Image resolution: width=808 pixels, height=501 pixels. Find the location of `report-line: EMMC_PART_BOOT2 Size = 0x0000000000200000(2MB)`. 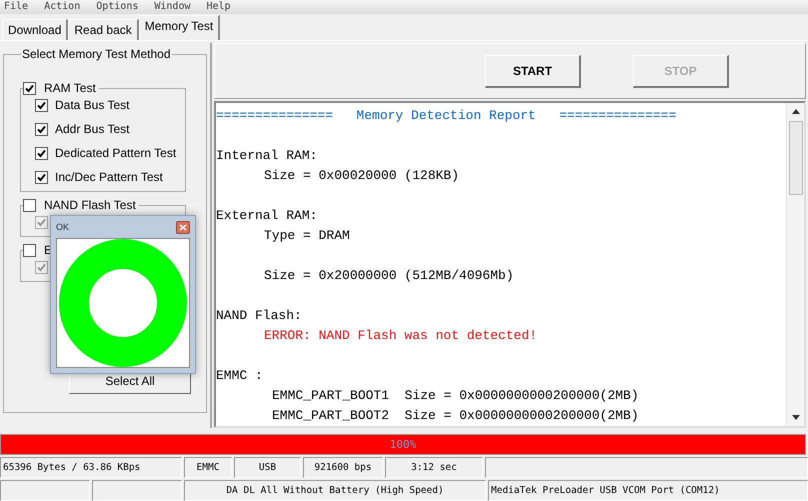

report-line: EMMC_PART_BOOT2 Size = 0x0000000000200000(2MB) is located at coordinates (455, 415).